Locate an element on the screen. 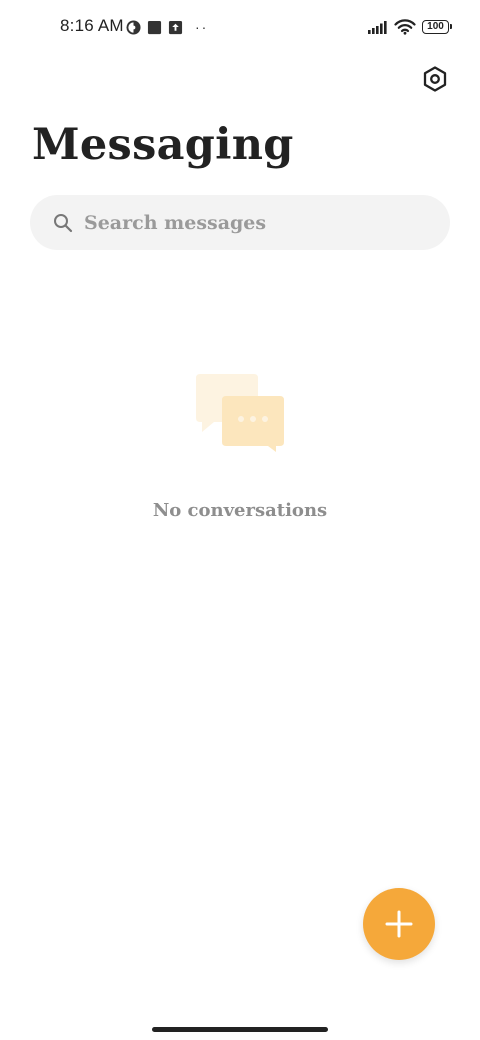  settings-hexagon-icon is located at coordinates (435, 79).